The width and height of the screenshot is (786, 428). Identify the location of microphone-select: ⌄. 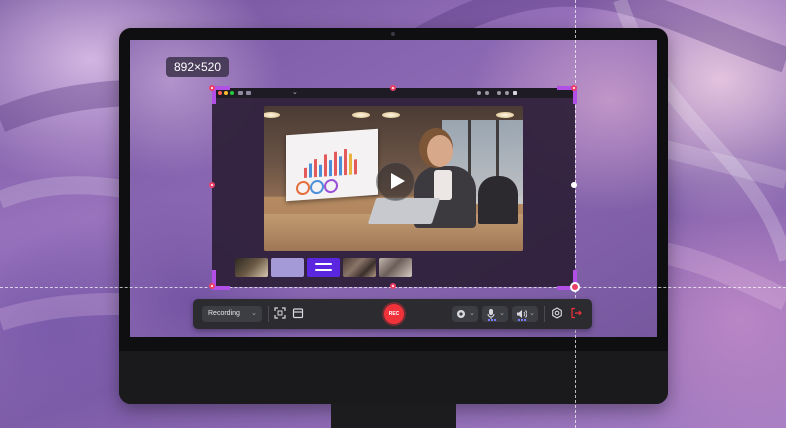
(495, 314).